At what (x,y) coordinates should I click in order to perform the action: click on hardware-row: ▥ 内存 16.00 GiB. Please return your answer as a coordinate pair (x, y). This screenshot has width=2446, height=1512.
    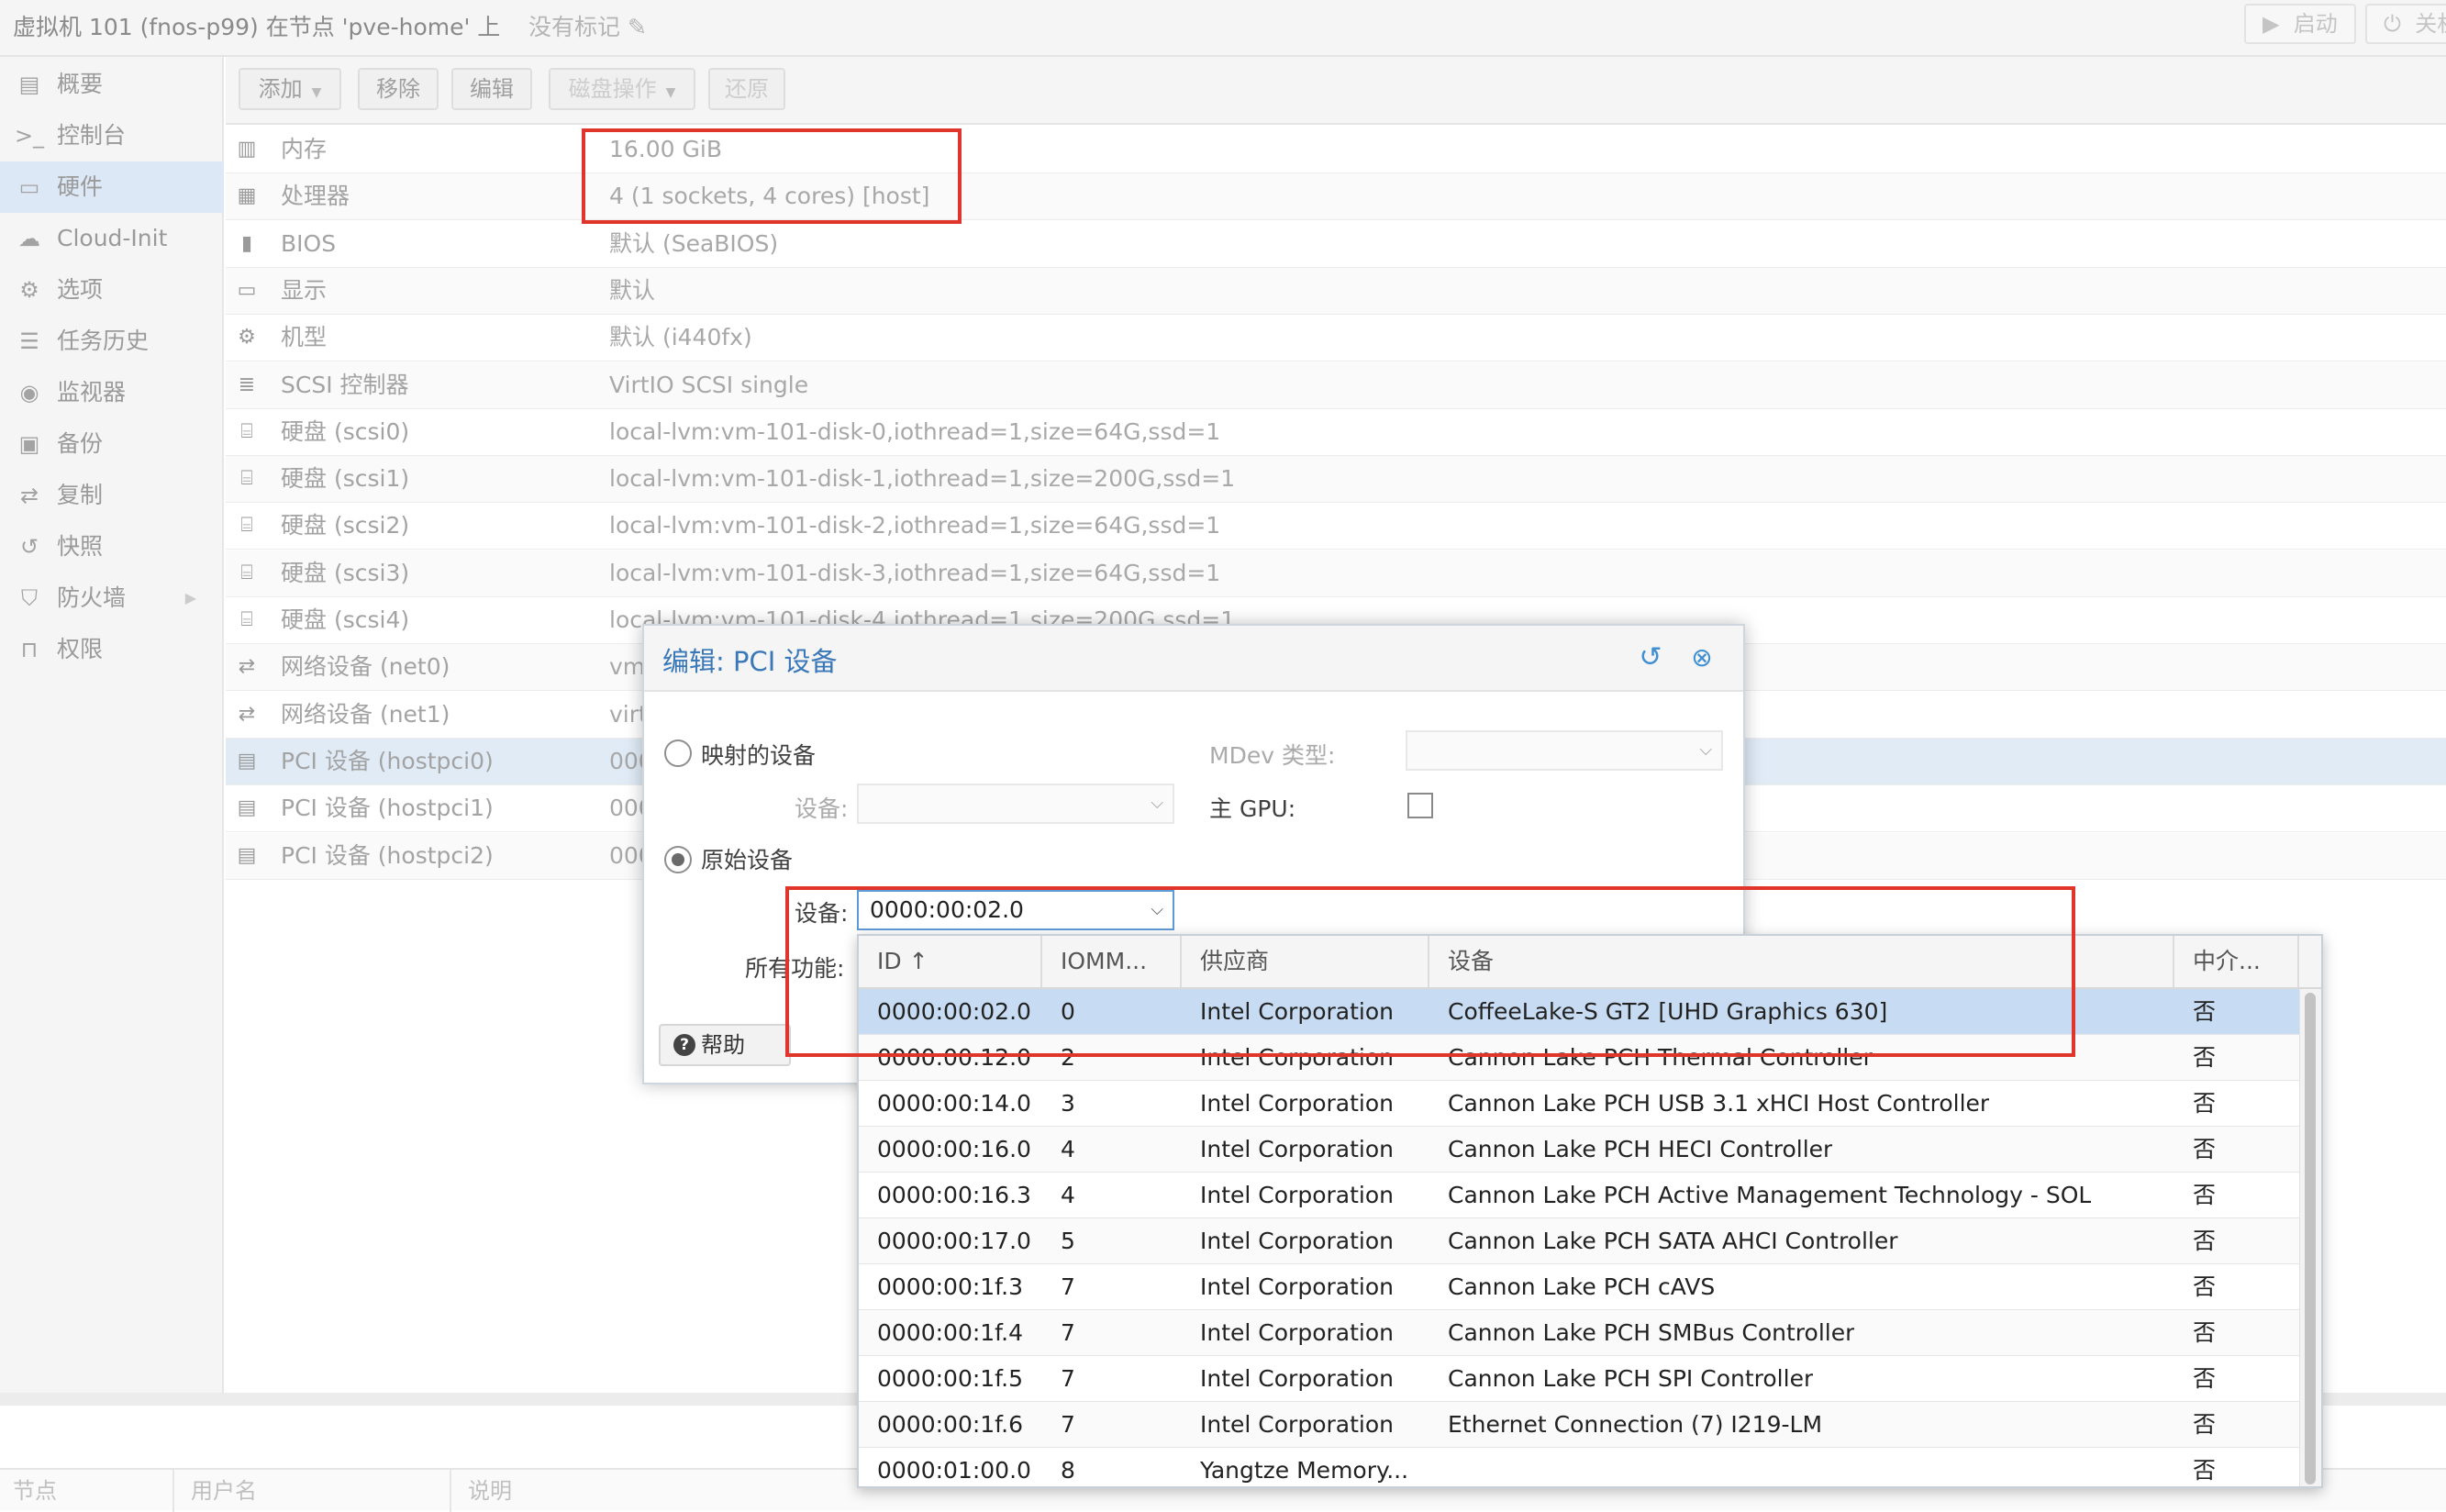
    Looking at the image, I should click on (1336, 150).